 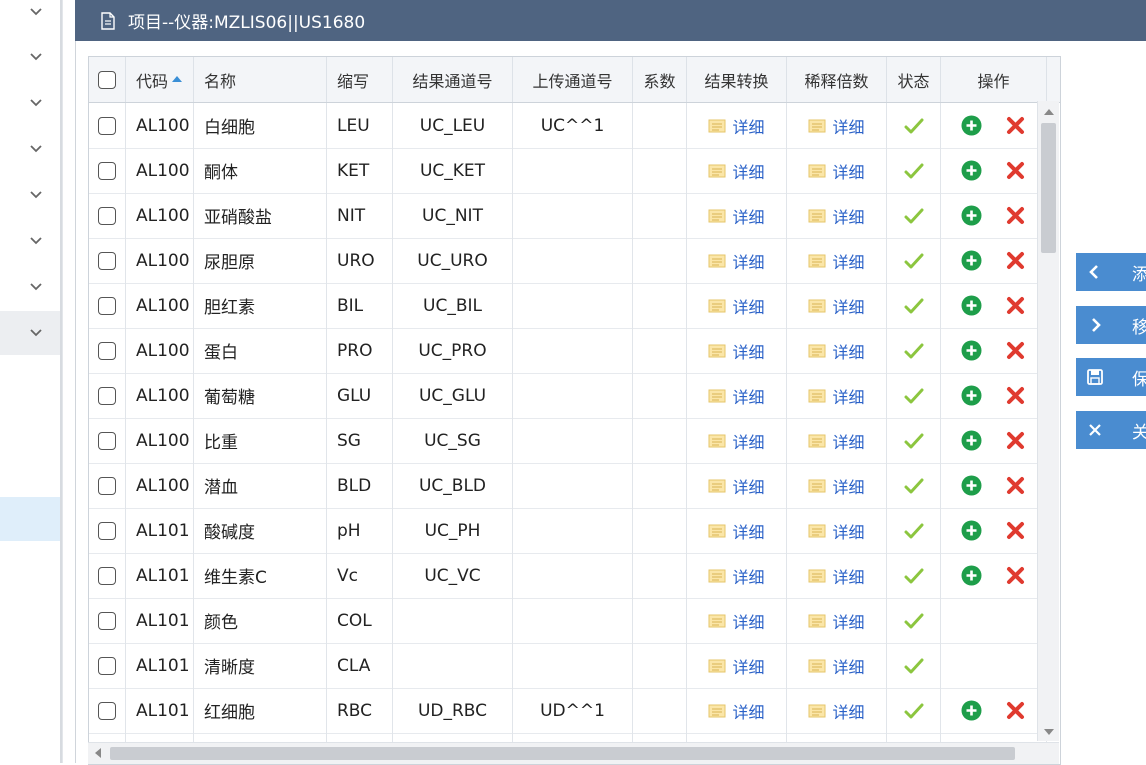 I want to click on scroll-up-icon, so click(x=1049, y=112).